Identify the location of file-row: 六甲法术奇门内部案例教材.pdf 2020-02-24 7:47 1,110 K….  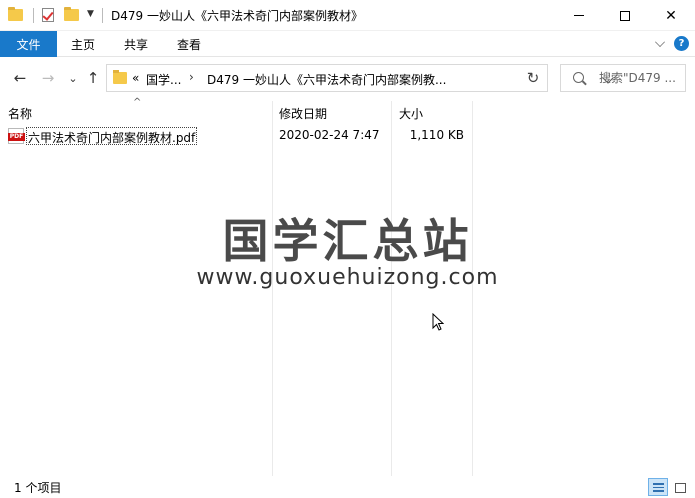
(268, 136).